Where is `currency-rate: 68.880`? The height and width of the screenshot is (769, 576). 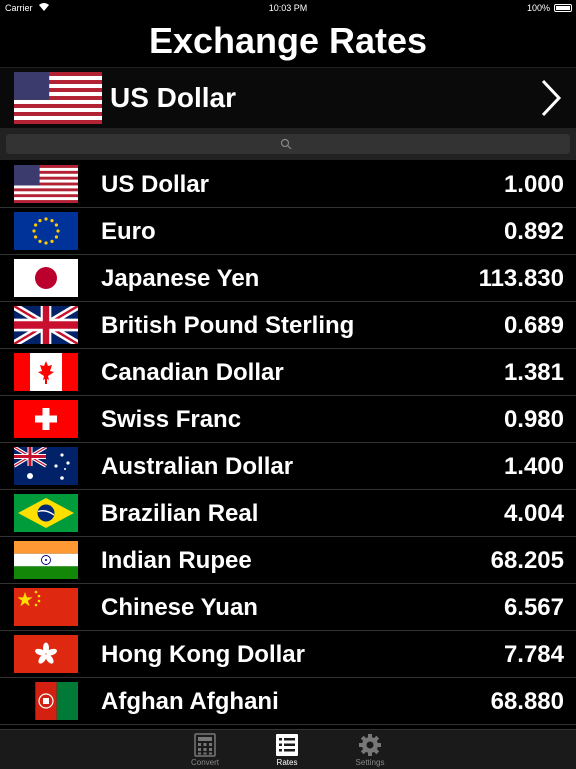
currency-rate: 68.880 is located at coordinates (527, 701).